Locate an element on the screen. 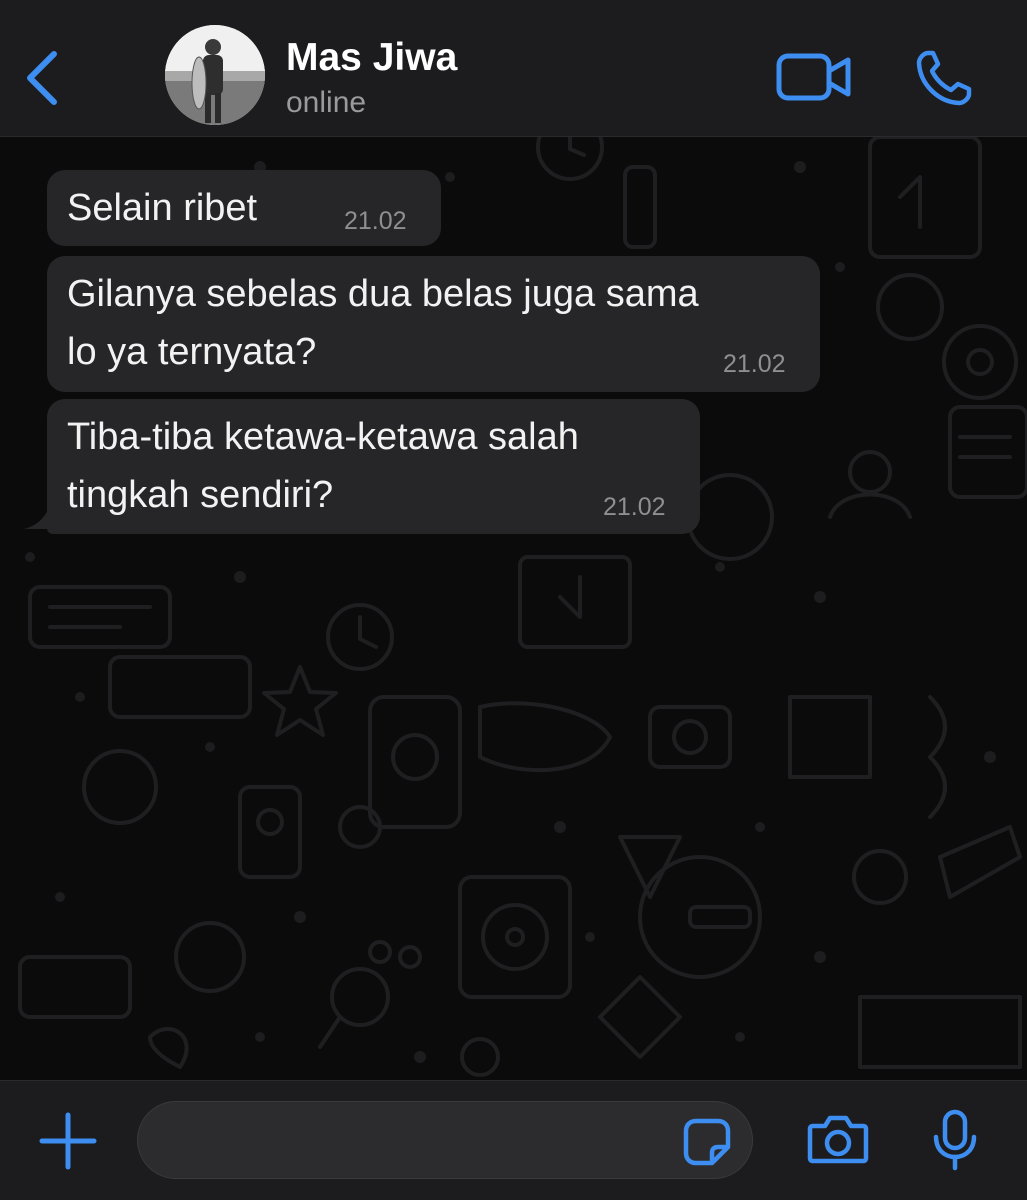 The image size is (1027, 1200). contact-status: online is located at coordinates (326, 102).